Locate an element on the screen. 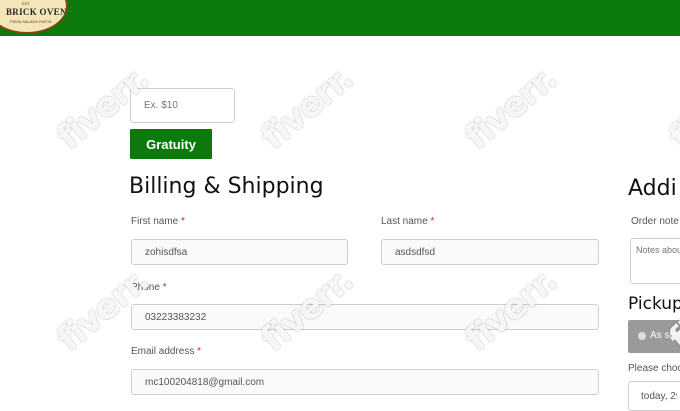 The image size is (680, 411). order-notes-textarea is located at coordinates (655, 261).